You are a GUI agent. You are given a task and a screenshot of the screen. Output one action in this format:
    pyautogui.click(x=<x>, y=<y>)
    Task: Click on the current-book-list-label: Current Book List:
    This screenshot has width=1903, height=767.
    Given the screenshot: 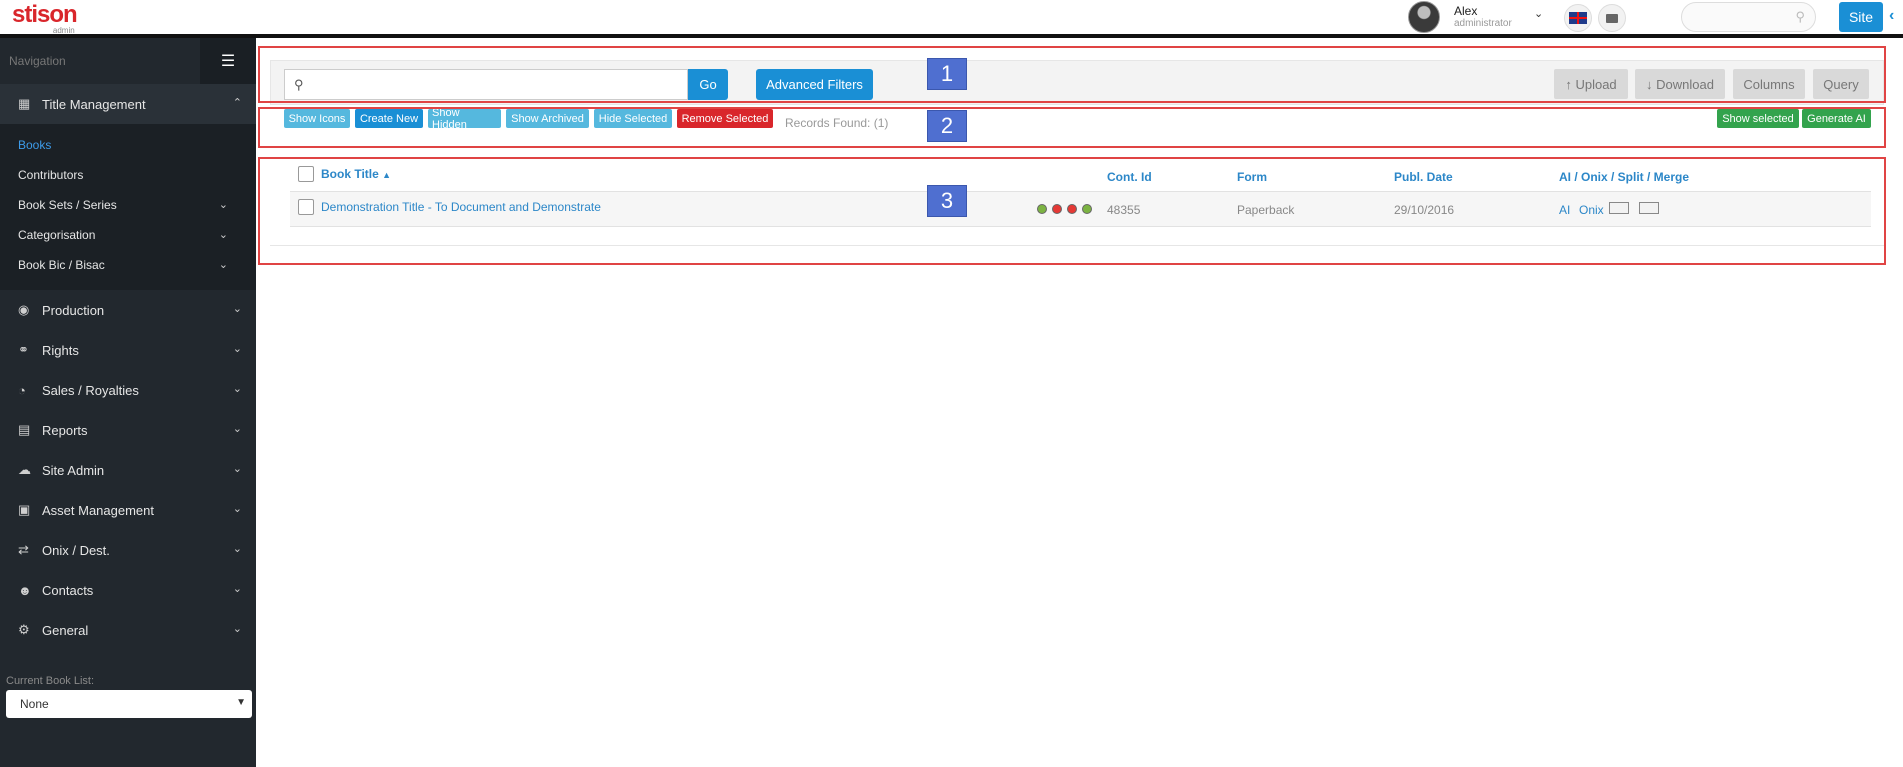 What is the action you would take?
    pyautogui.click(x=50, y=681)
    